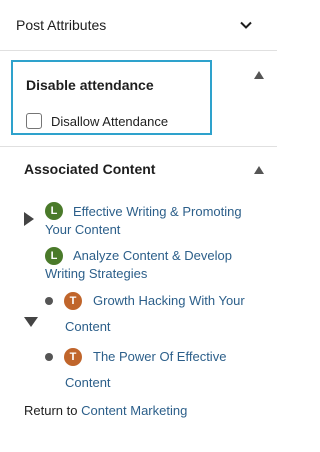 The image size is (320, 452). What do you see at coordinates (152, 255) in the screenshot?
I see `content-link-line1: Analyze Content & Develop` at bounding box center [152, 255].